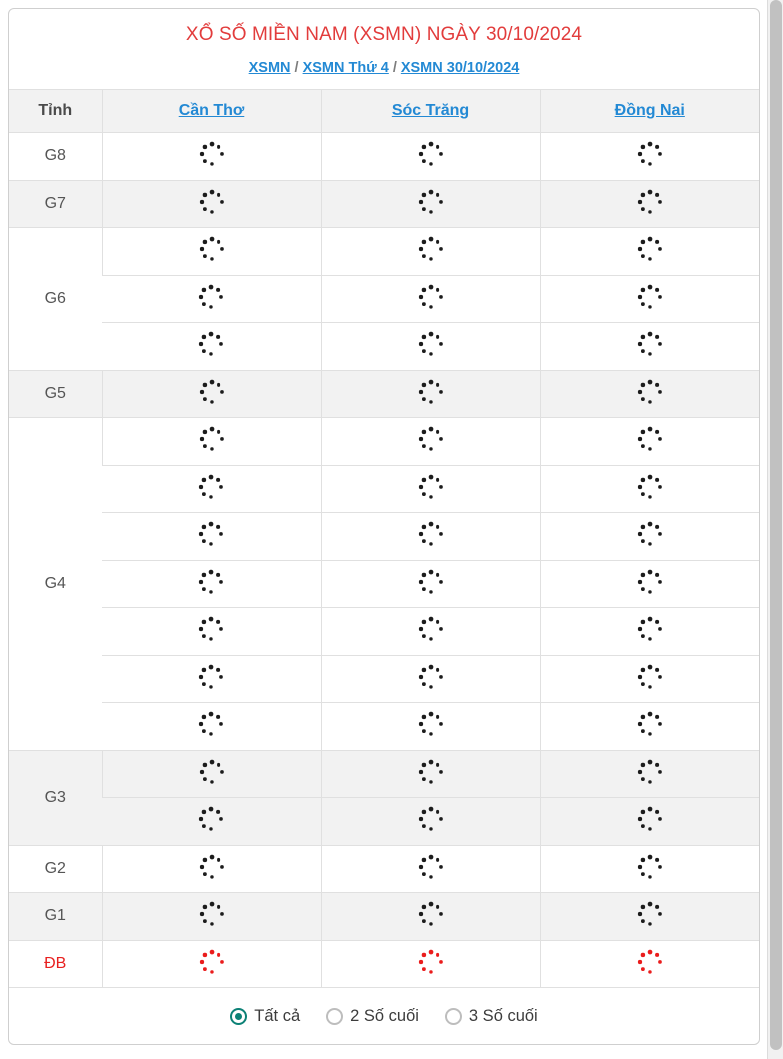  Describe the element at coordinates (776, 525) in the screenshot. I see `page-scrollbar-thumb` at that location.